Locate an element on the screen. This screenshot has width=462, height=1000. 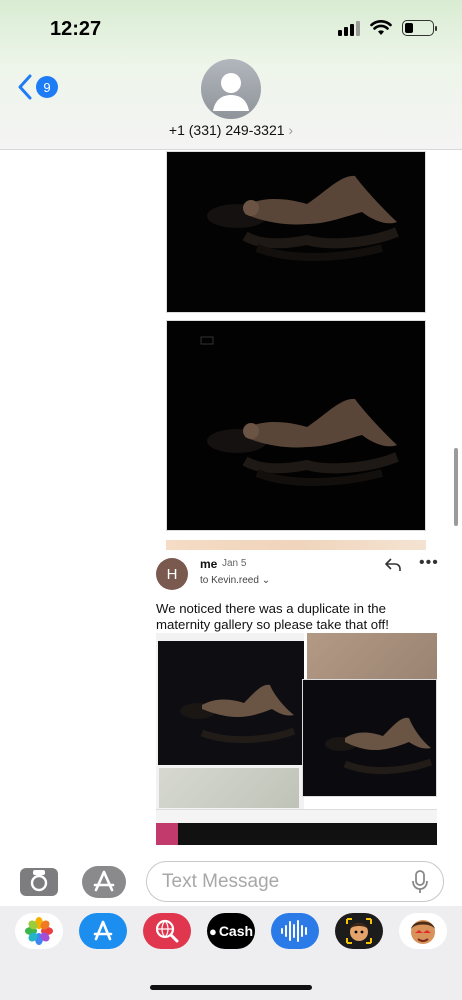
microphone-icon is located at coordinates (420, 882).